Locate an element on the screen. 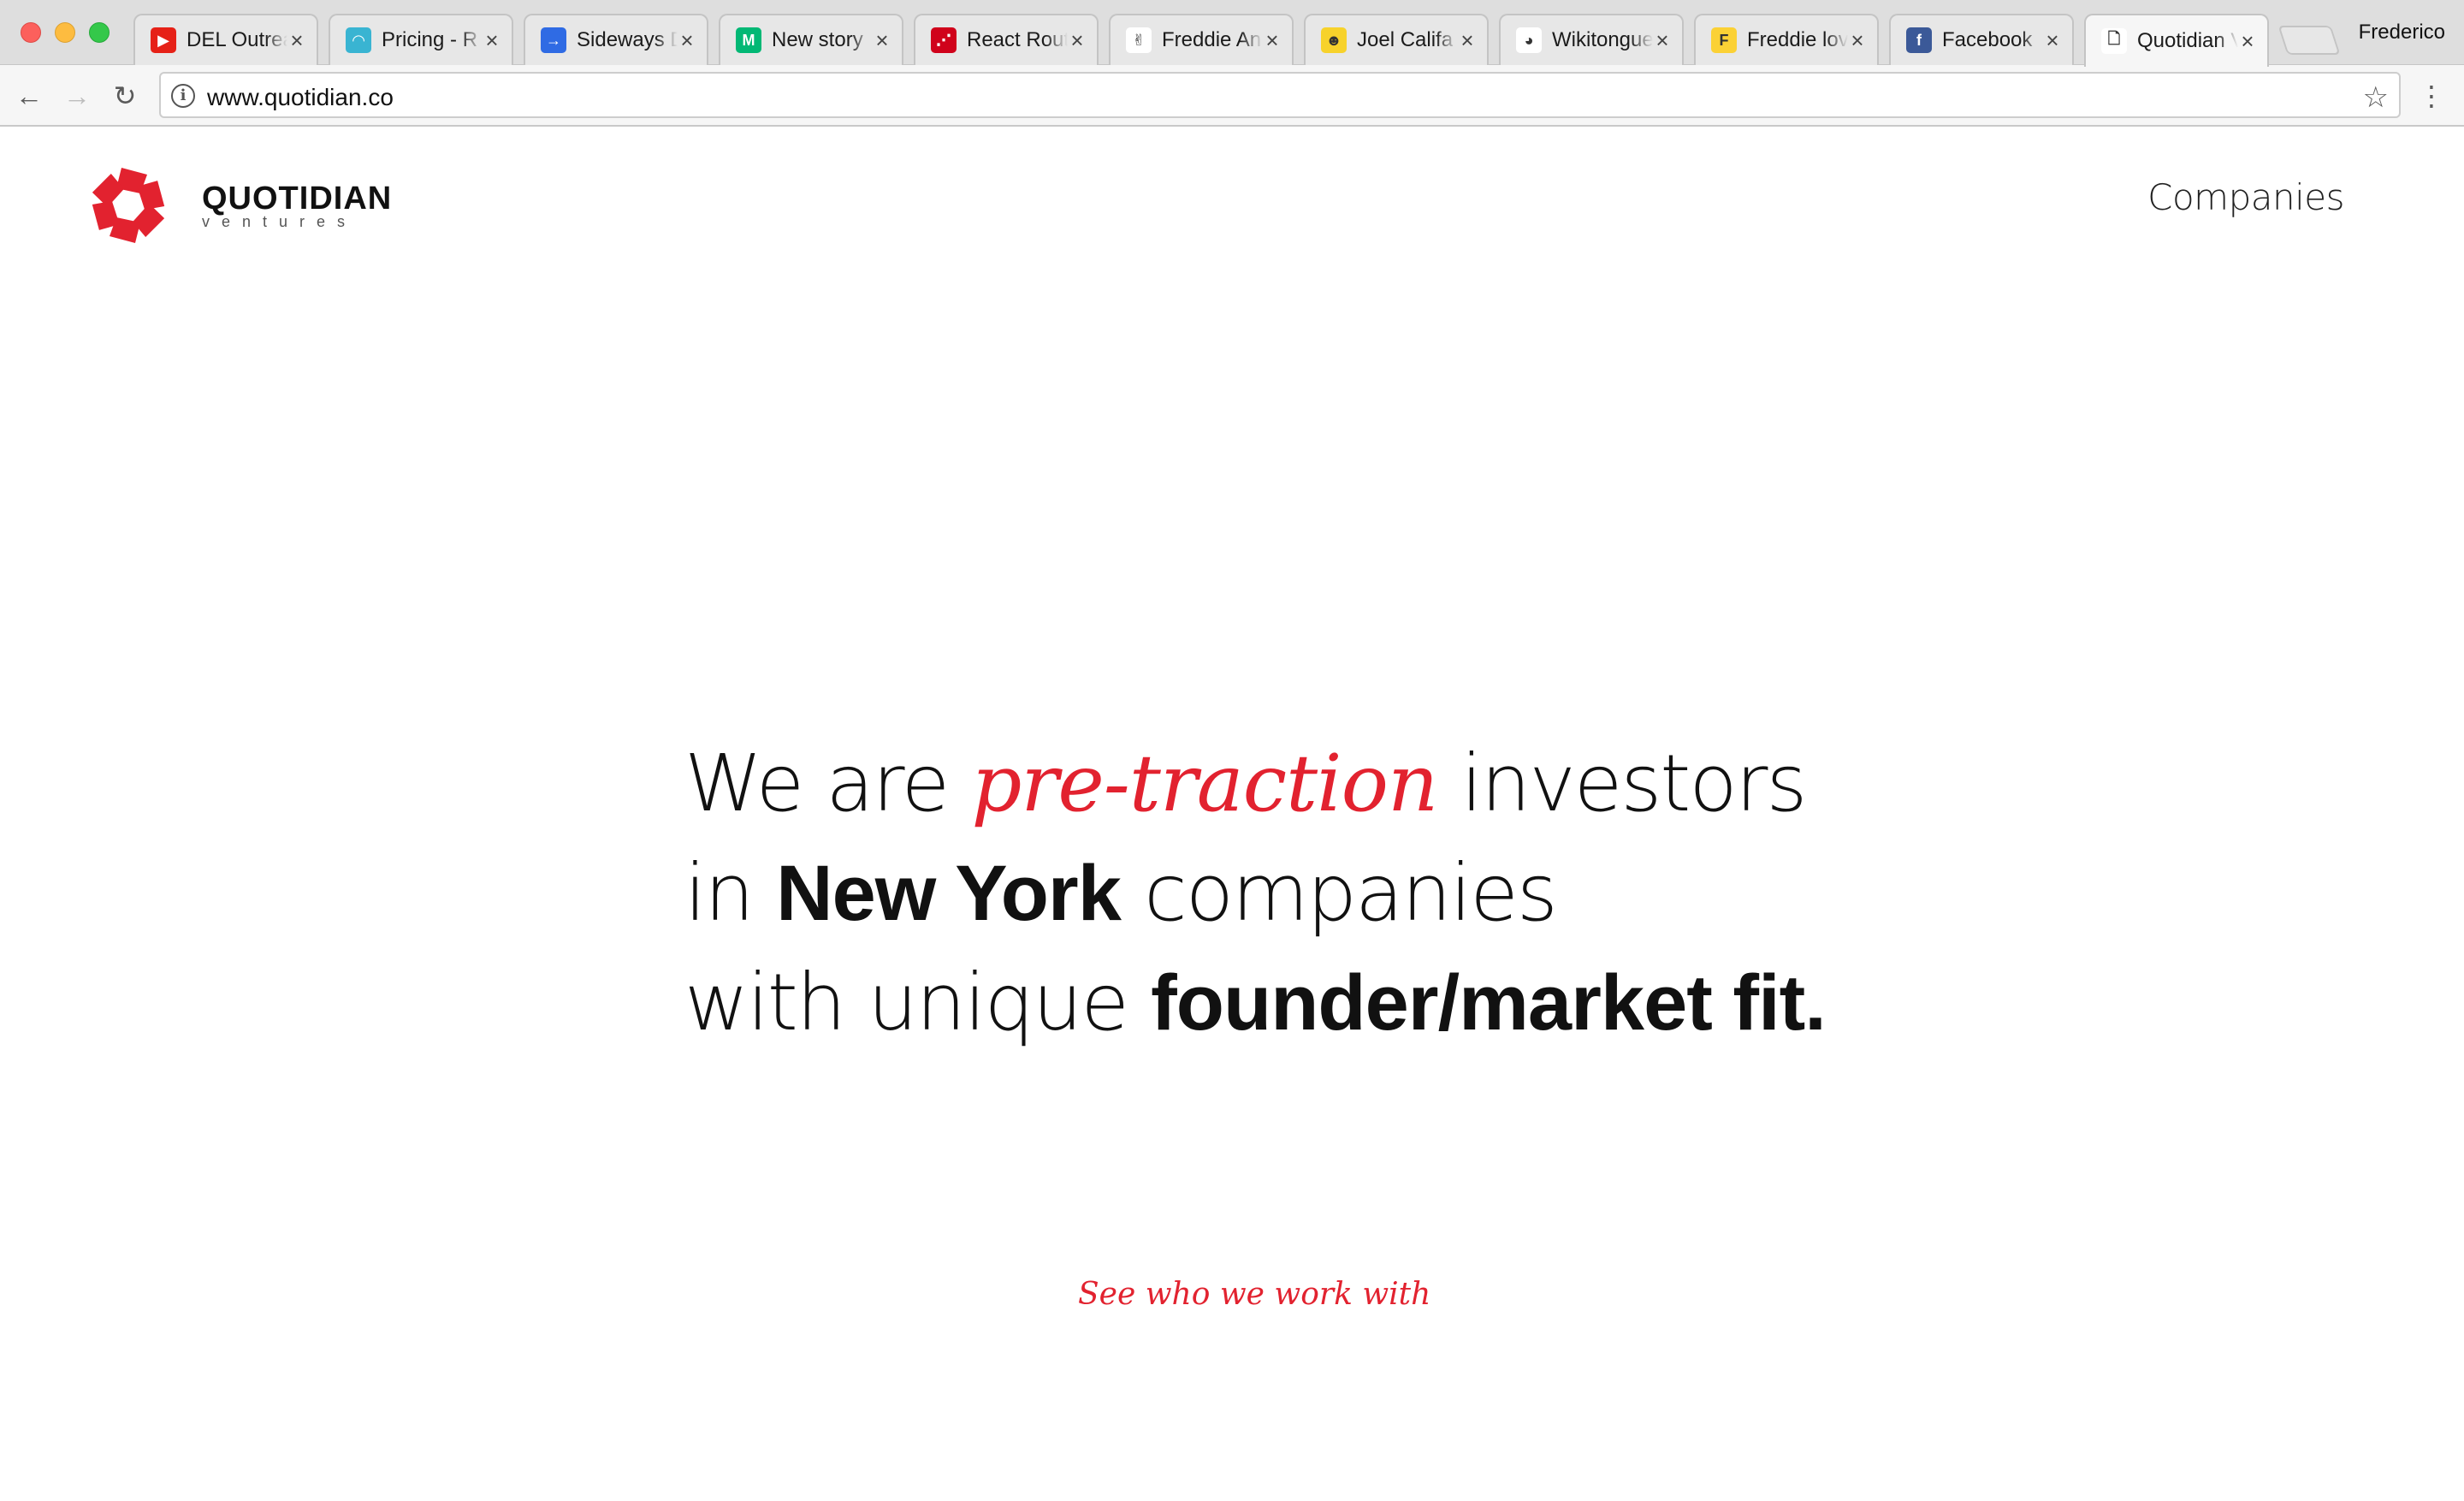 This screenshot has height=1501, width=2464. browser-tab: ▶ DEL Outreach× is located at coordinates (225, 39).